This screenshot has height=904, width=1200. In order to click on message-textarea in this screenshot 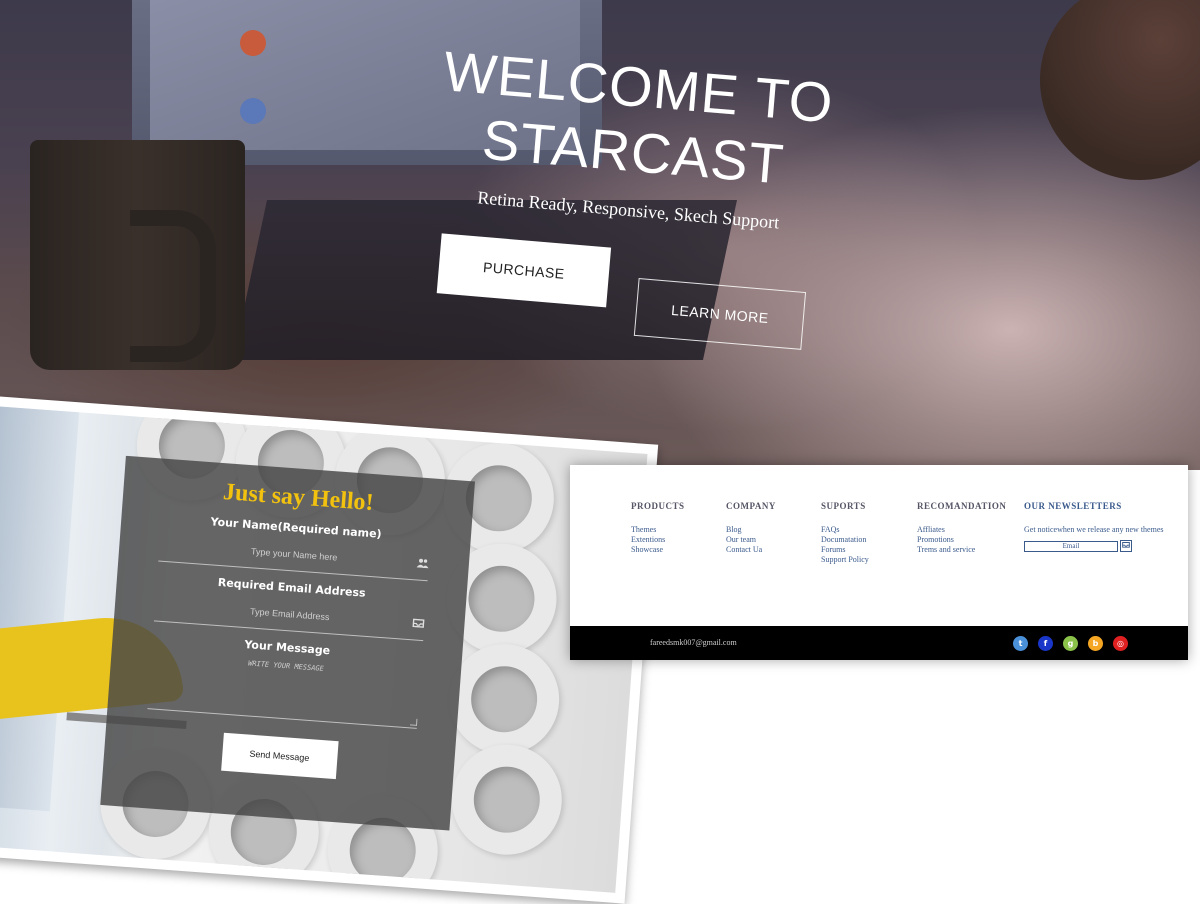, I will do `click(284, 688)`.